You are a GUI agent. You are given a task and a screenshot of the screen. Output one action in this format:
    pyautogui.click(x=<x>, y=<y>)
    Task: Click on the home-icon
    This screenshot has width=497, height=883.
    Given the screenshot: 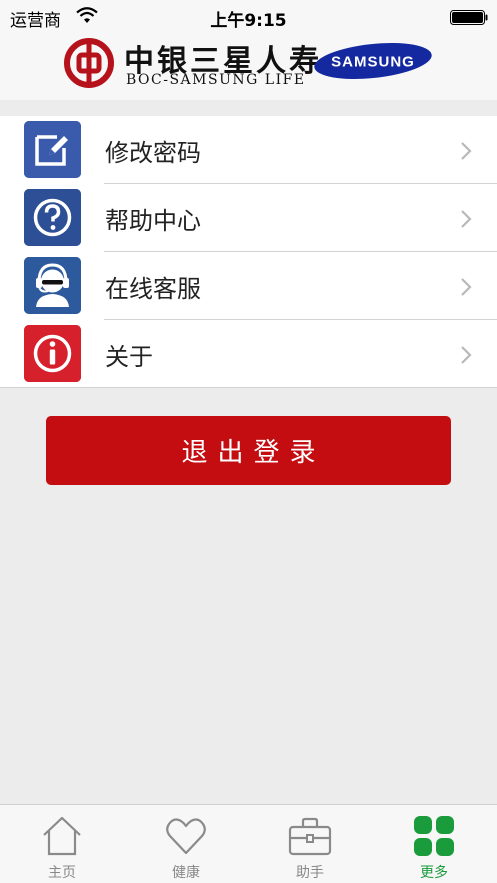 What is the action you would take?
    pyautogui.click(x=62, y=836)
    